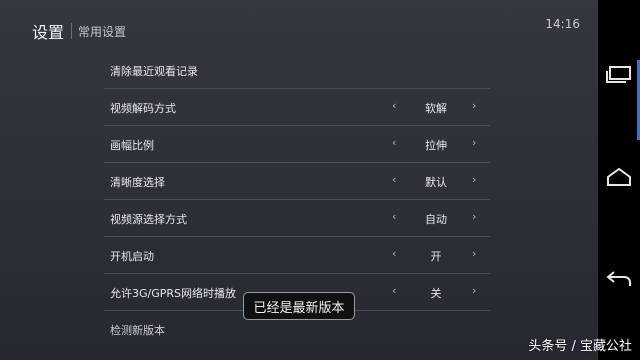 This screenshot has width=640, height=360. What do you see at coordinates (143, 108) in the screenshot?
I see `setting-label: 视频解码方式` at bounding box center [143, 108].